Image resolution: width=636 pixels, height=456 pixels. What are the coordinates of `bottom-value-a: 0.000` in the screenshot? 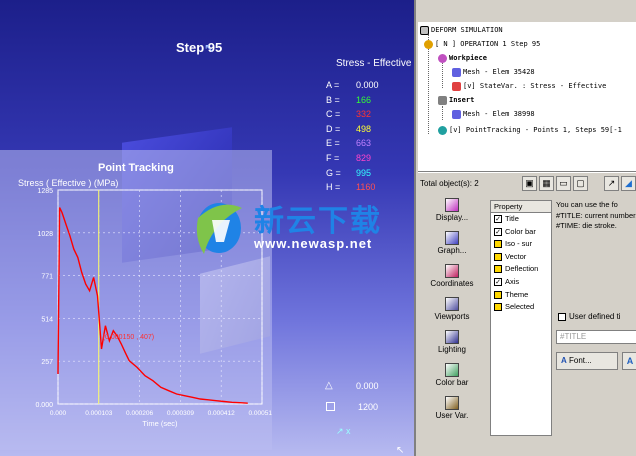 It's located at (367, 386).